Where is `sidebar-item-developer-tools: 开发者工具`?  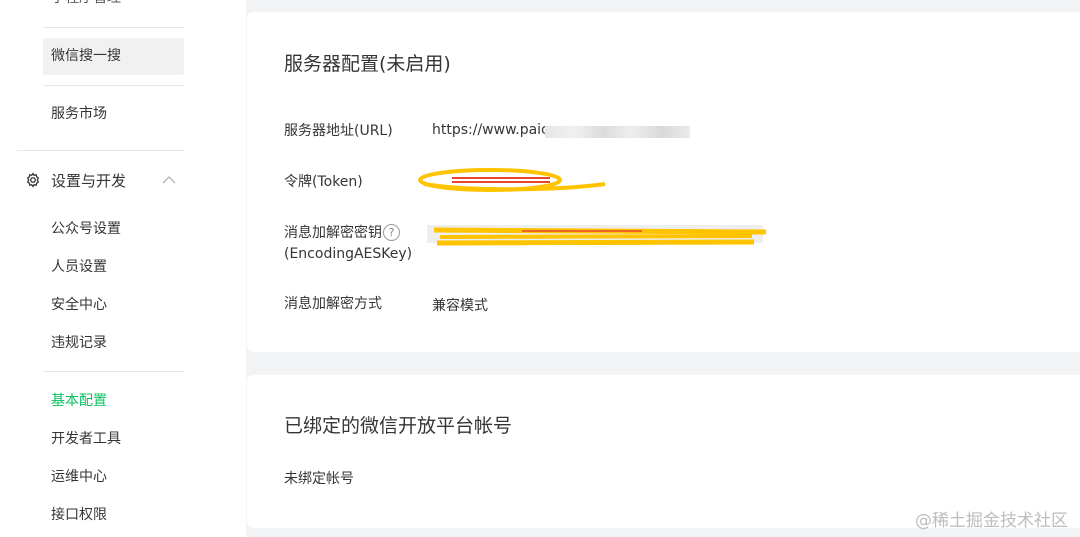
sidebar-item-developer-tools: 开发者工具 is located at coordinates (86, 439).